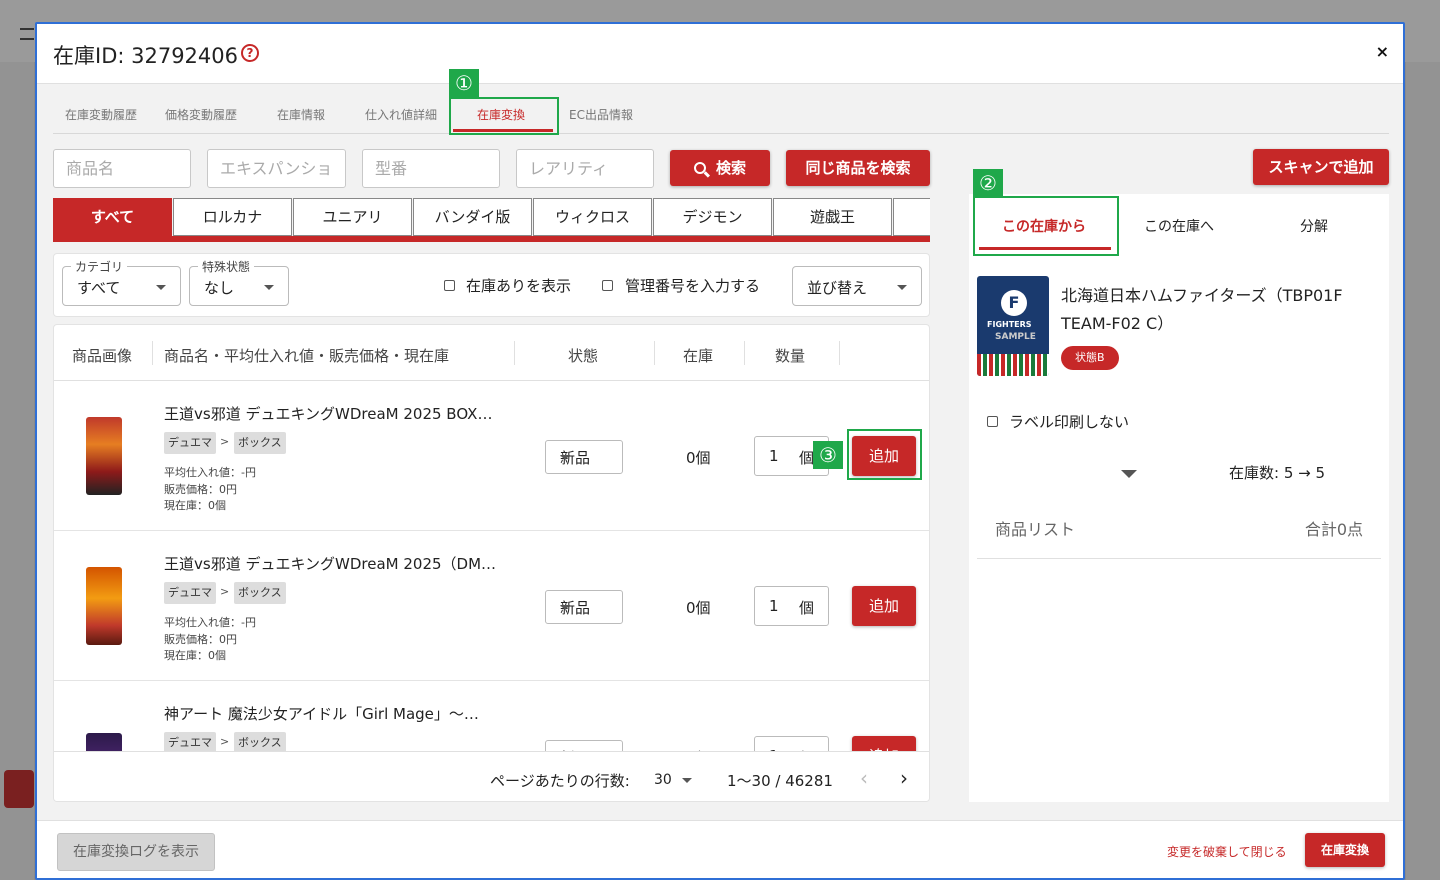 The height and width of the screenshot is (880, 1440). What do you see at coordinates (112, 217) in the screenshot?
I see `category-tab-all: すべて` at bounding box center [112, 217].